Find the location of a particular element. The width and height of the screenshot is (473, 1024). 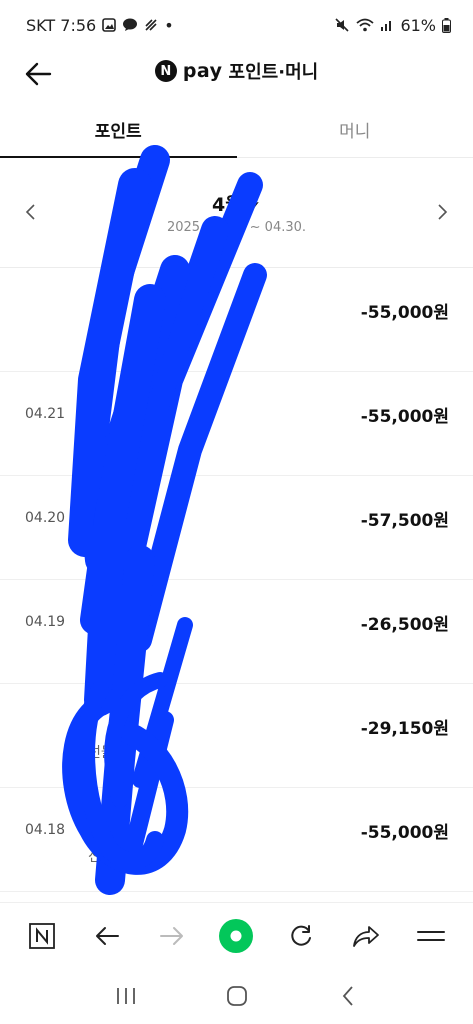

app-header: N pay 포인트·머니 is located at coordinates (236, 73).